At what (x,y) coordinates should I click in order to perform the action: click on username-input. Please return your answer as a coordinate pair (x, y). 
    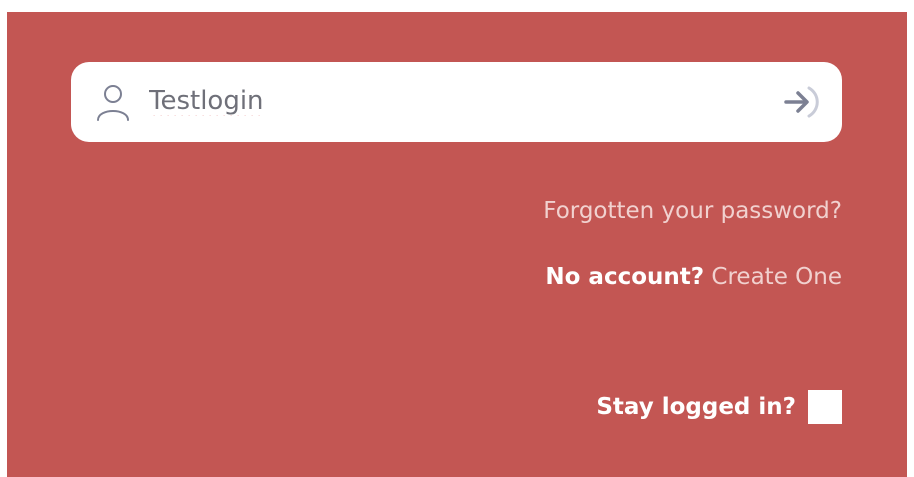
    Looking at the image, I should click on (444, 101).